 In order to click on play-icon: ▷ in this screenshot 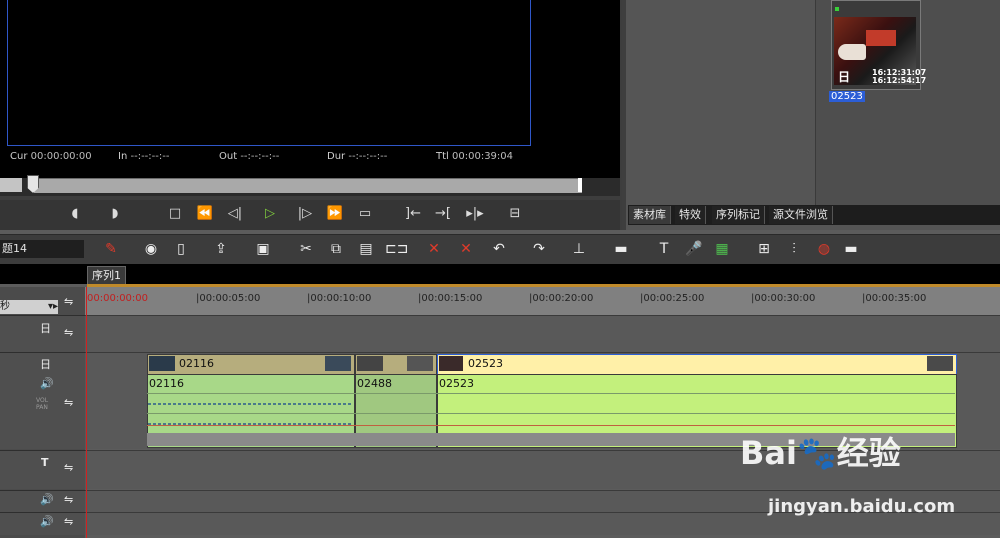, I will do `click(270, 214)`.